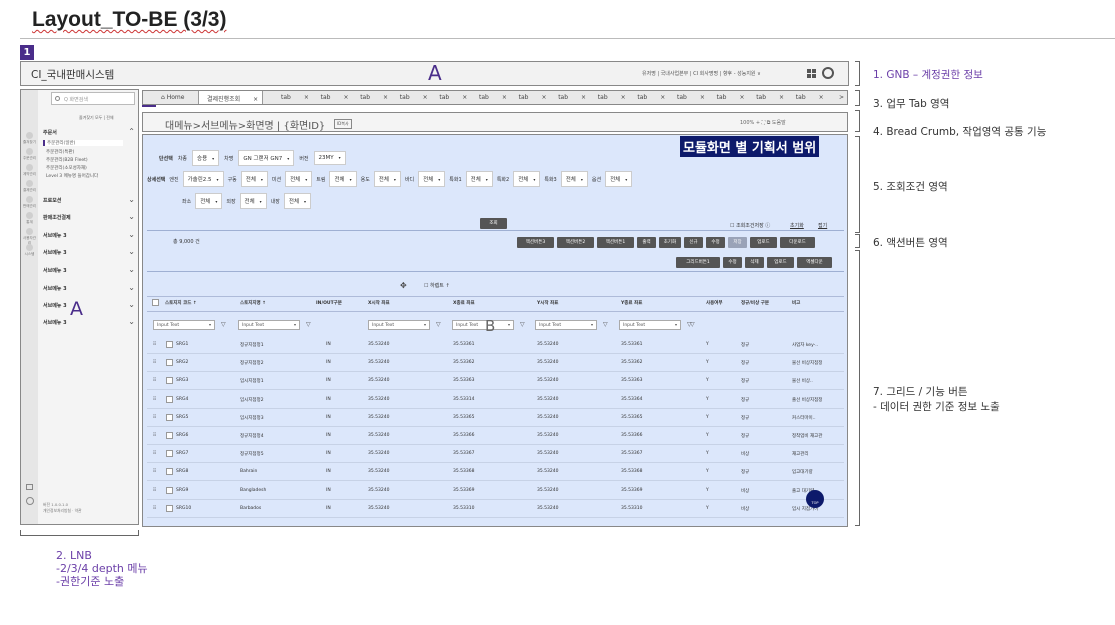 The height and width of the screenshot is (625, 1115). What do you see at coordinates (29, 170) in the screenshot?
I see `rail-item: 계약관리` at bounding box center [29, 170].